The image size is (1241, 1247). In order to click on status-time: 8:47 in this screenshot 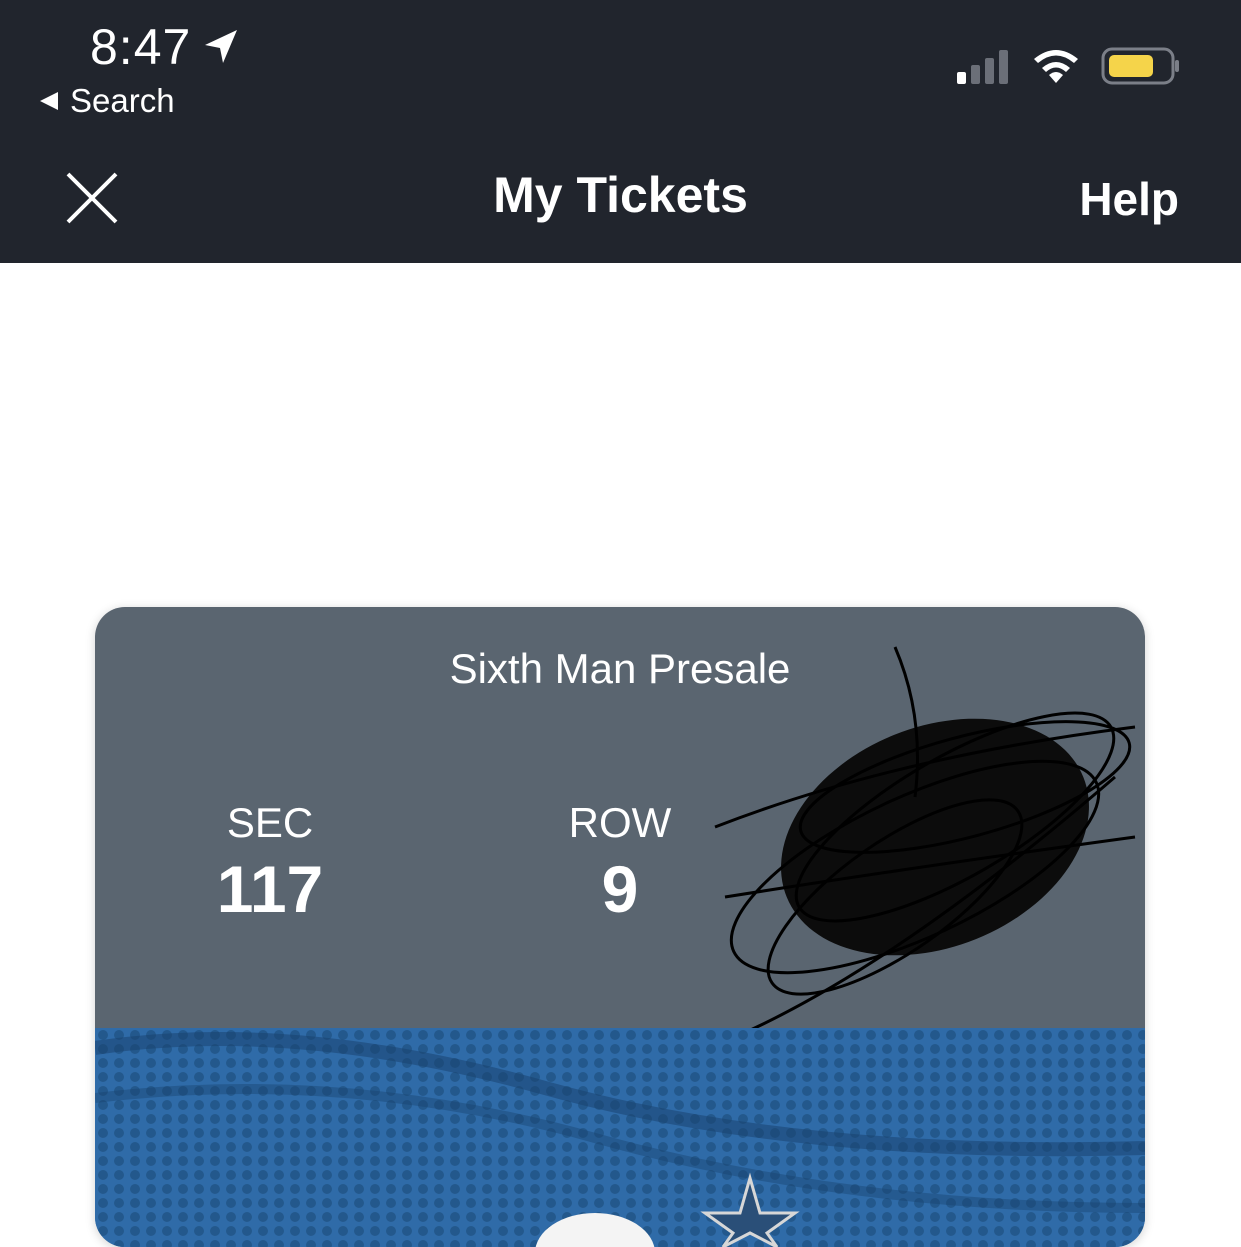, I will do `click(165, 47)`.